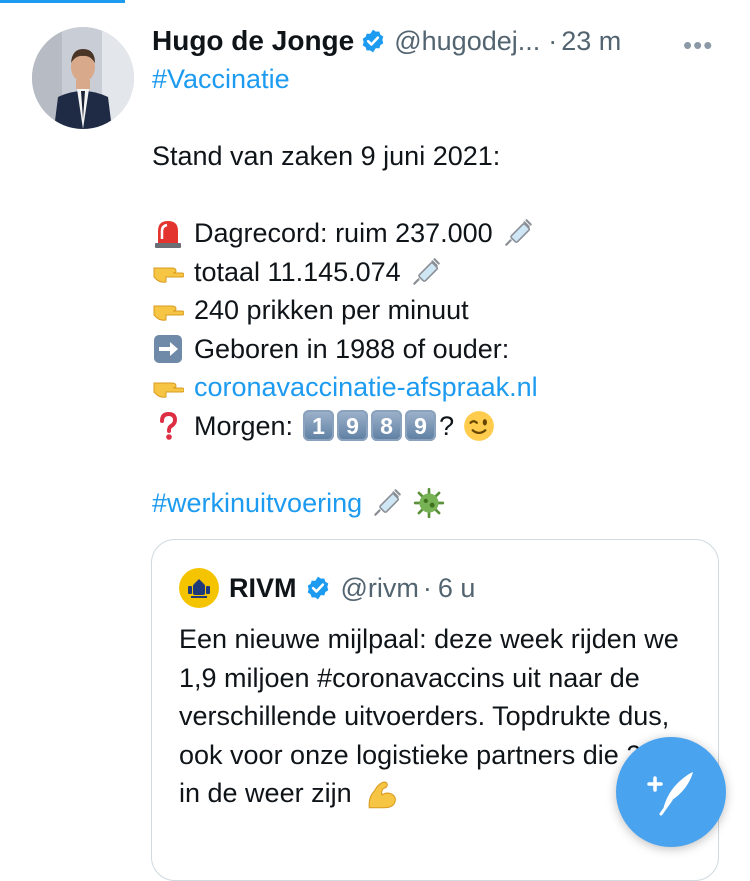  I want to click on tweet-line-prikken: 240 prikken per minuut, so click(331, 310).